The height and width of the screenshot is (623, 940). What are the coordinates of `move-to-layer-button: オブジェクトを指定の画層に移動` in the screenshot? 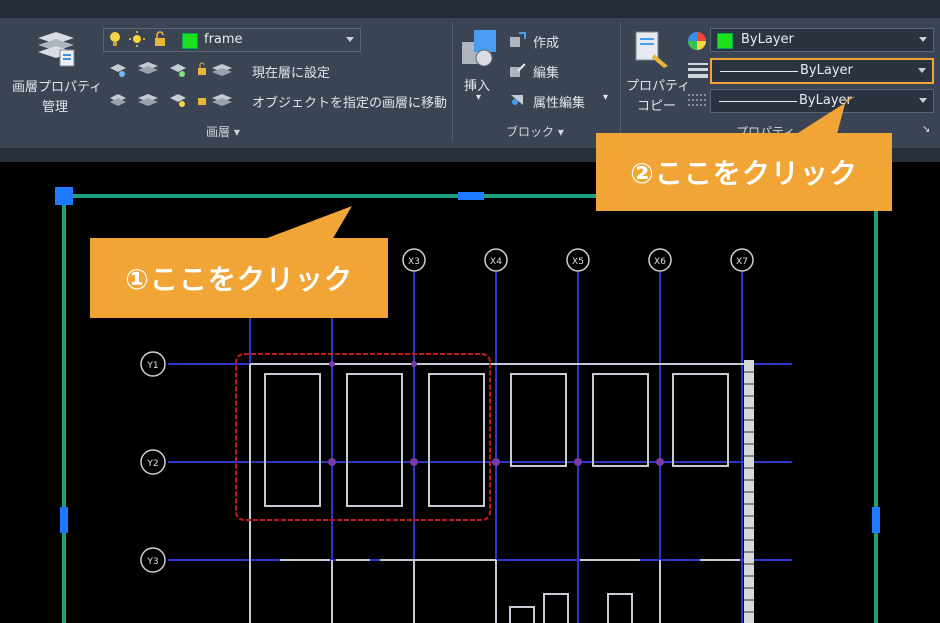 It's located at (349, 101).